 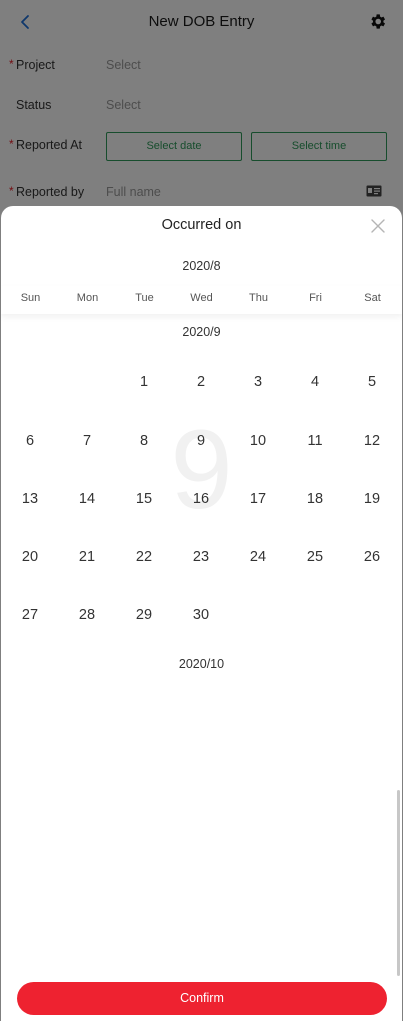 I want to click on calendar-day: 21, so click(x=87, y=557).